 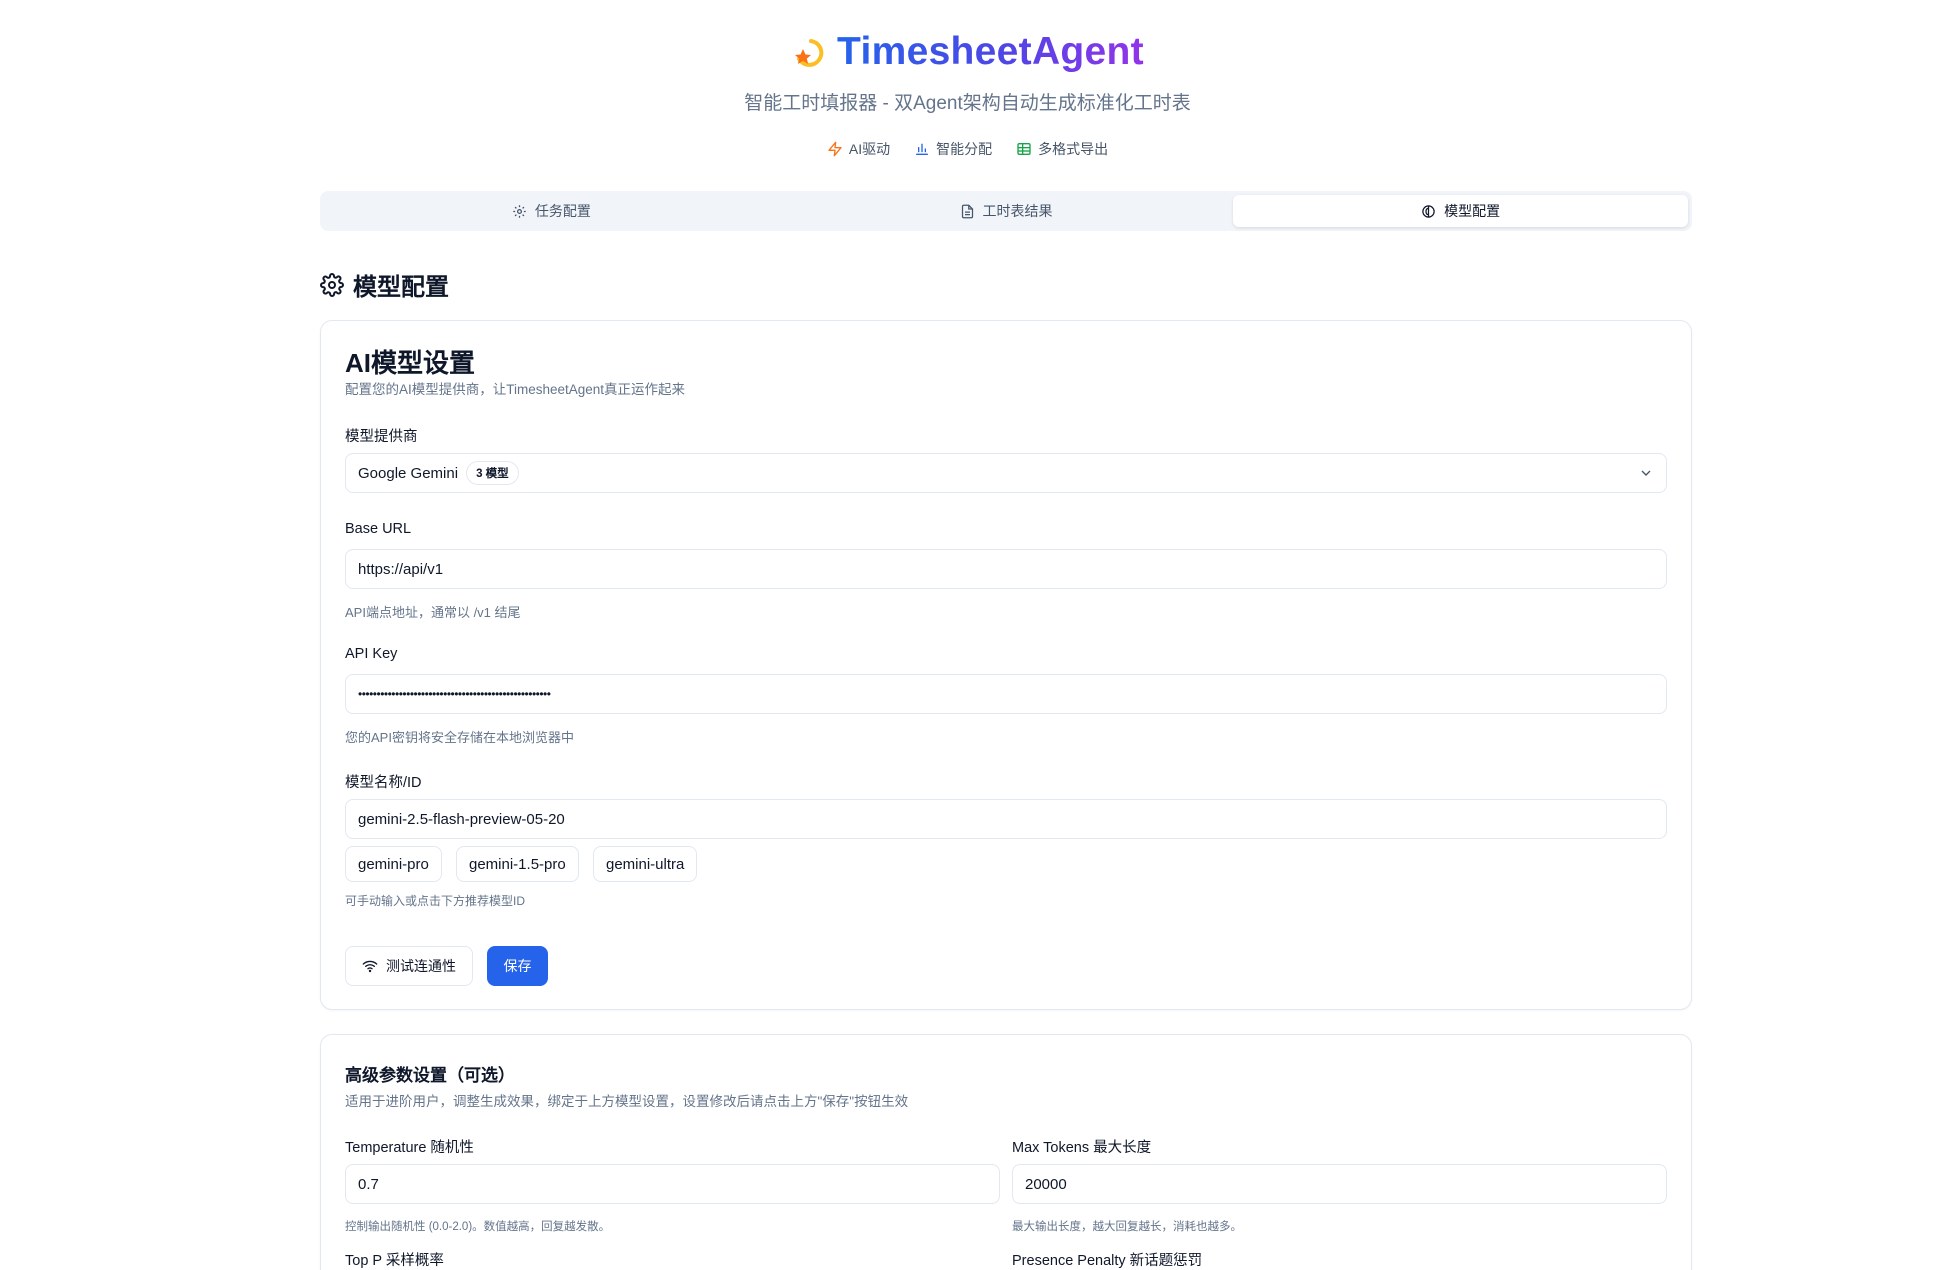 I want to click on feature-multi-export: 多格式导出, so click(x=1062, y=149).